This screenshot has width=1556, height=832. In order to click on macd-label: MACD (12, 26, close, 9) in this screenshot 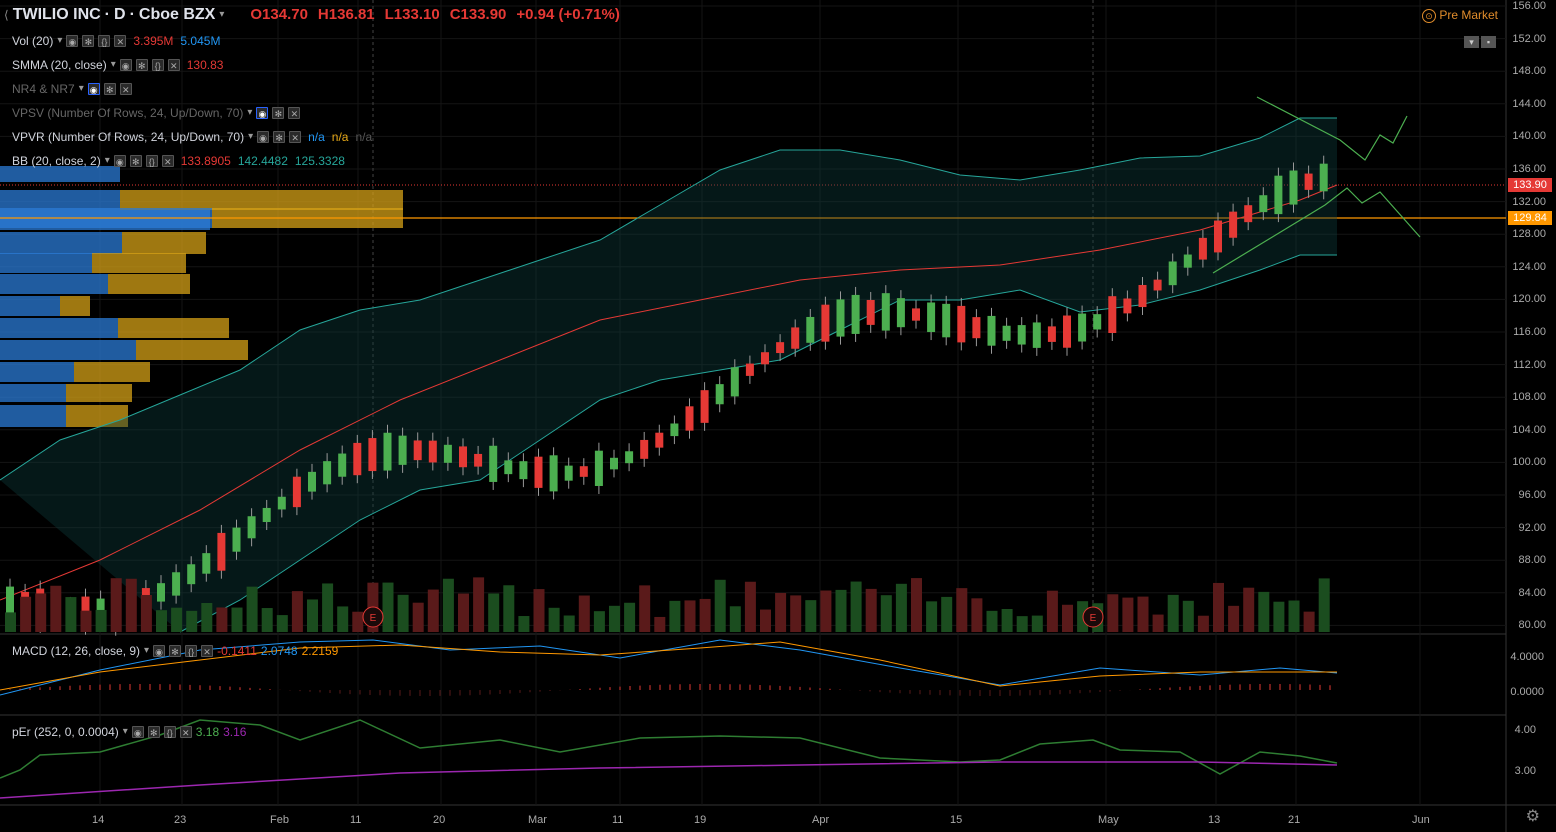, I will do `click(76, 651)`.